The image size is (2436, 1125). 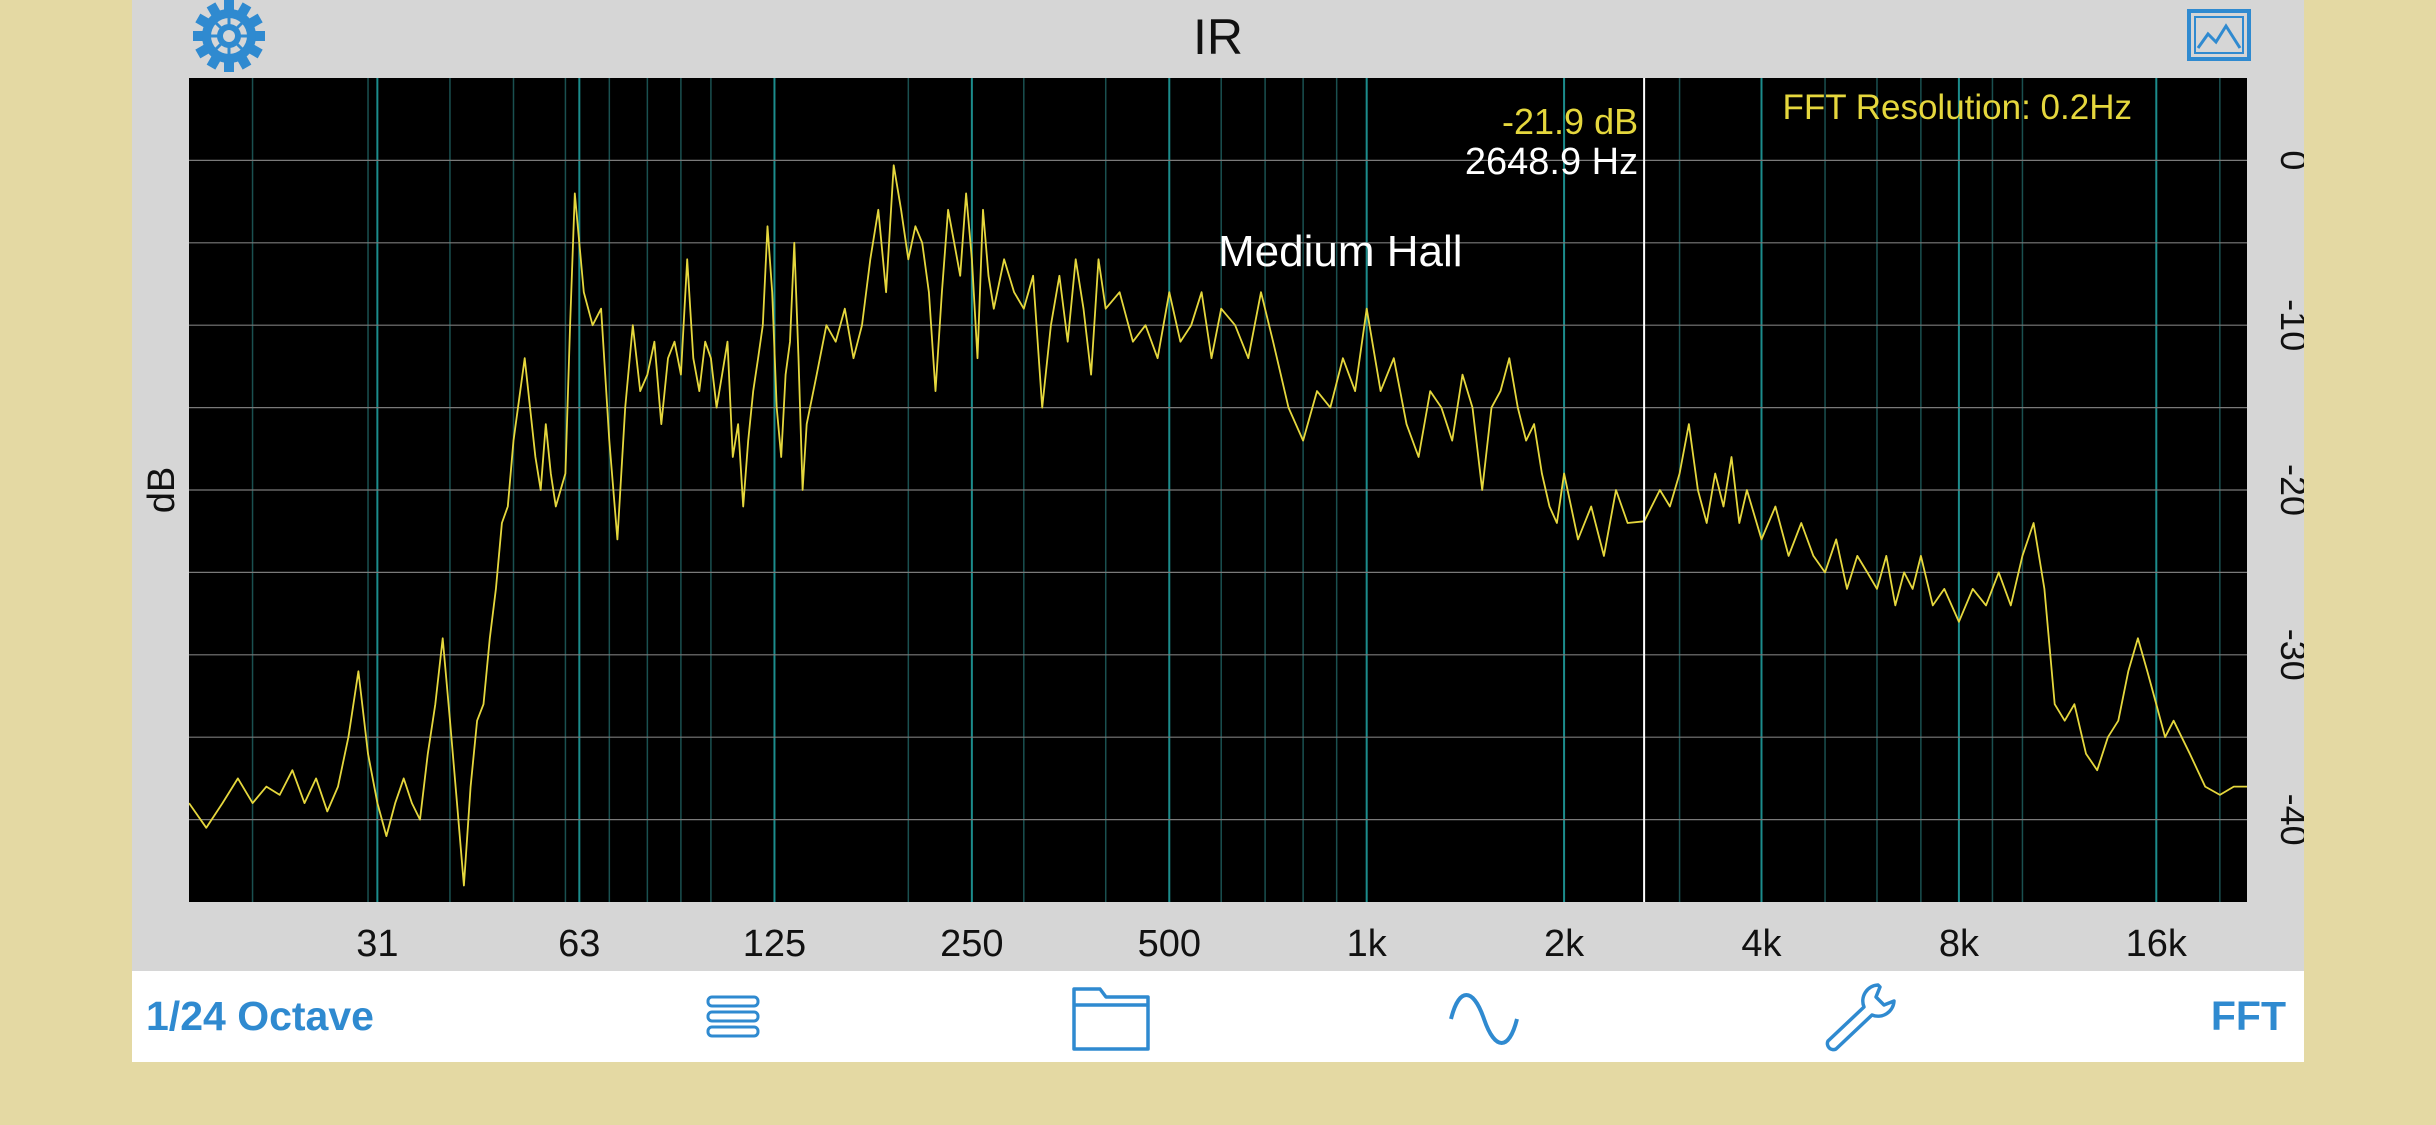 I want to click on image-icon, so click(x=2219, y=35).